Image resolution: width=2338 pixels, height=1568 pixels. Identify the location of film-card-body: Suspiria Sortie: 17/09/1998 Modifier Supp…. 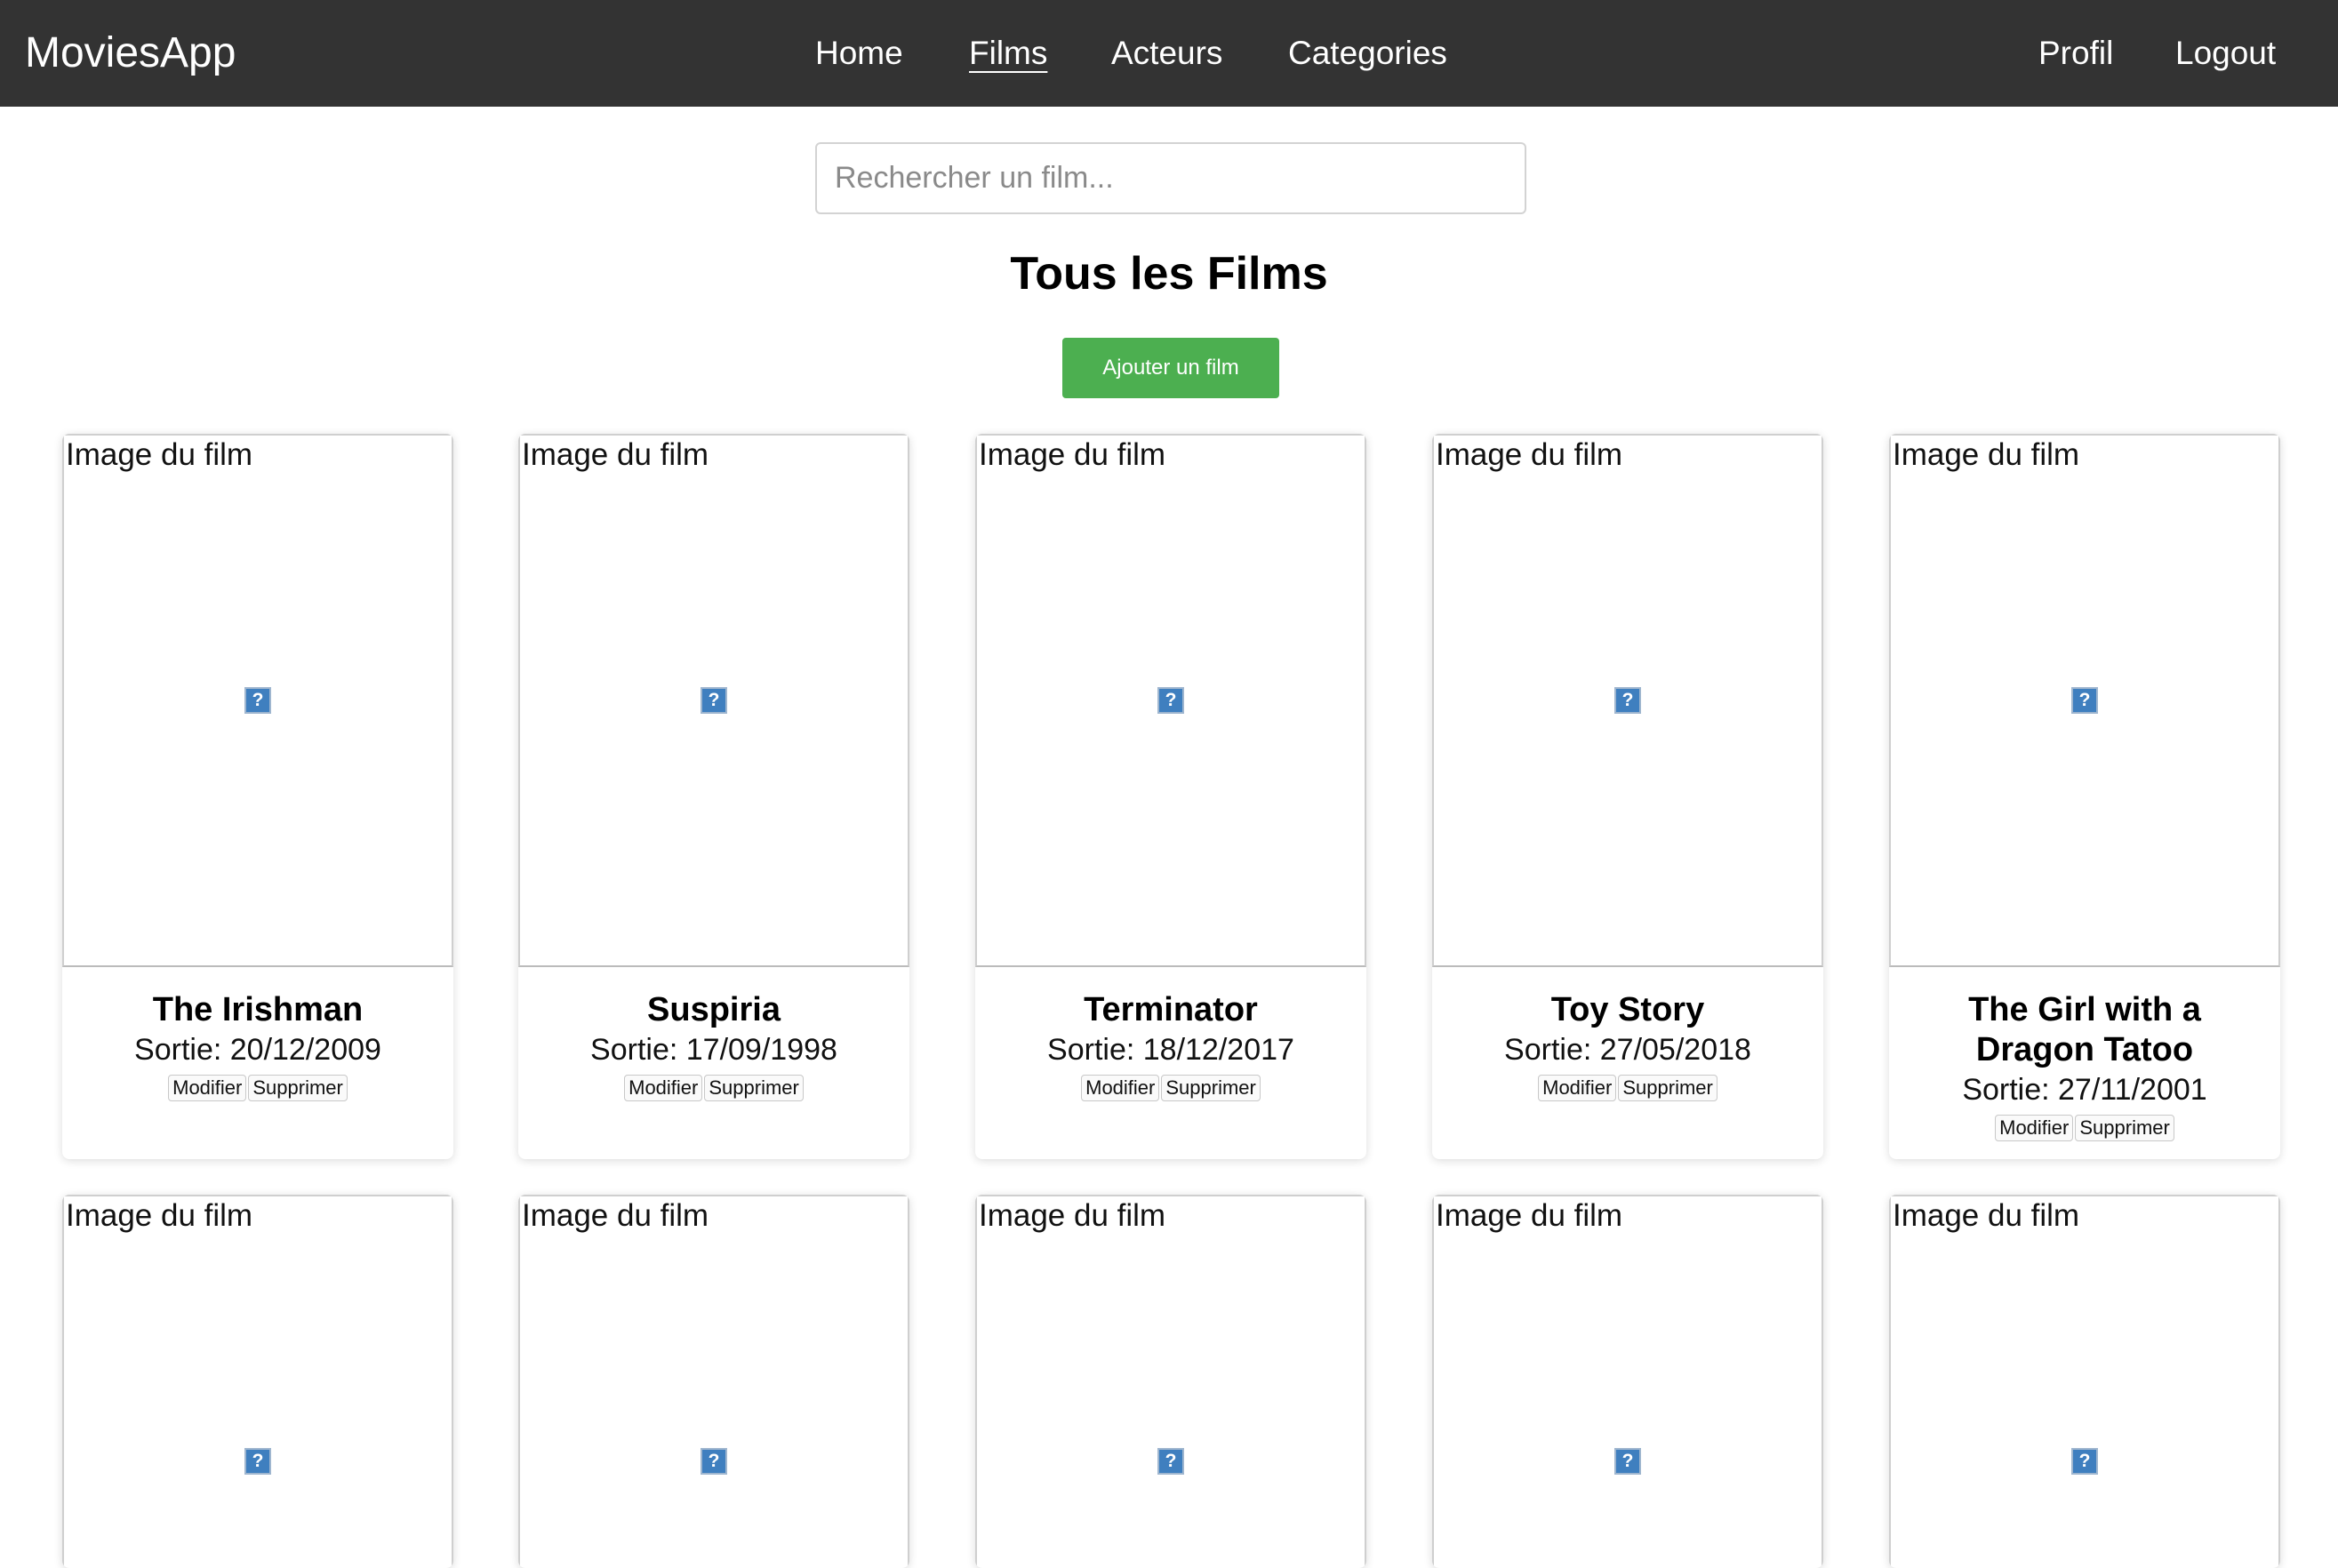
(713, 1034).